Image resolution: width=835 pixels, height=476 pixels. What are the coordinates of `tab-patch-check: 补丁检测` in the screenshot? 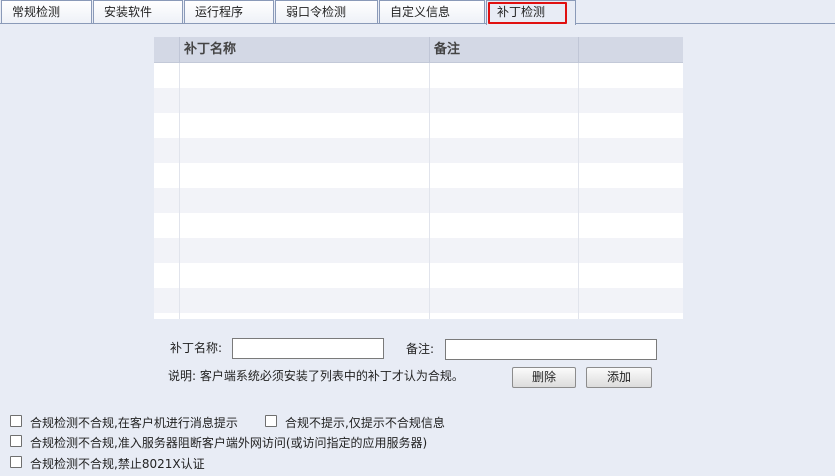 It's located at (531, 12).